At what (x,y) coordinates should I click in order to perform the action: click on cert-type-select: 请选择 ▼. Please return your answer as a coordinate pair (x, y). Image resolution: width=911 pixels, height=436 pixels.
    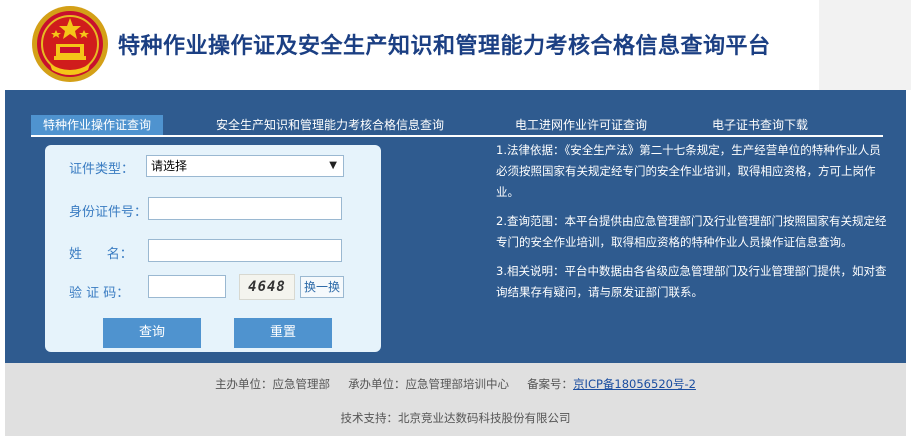
    Looking at the image, I should click on (245, 166).